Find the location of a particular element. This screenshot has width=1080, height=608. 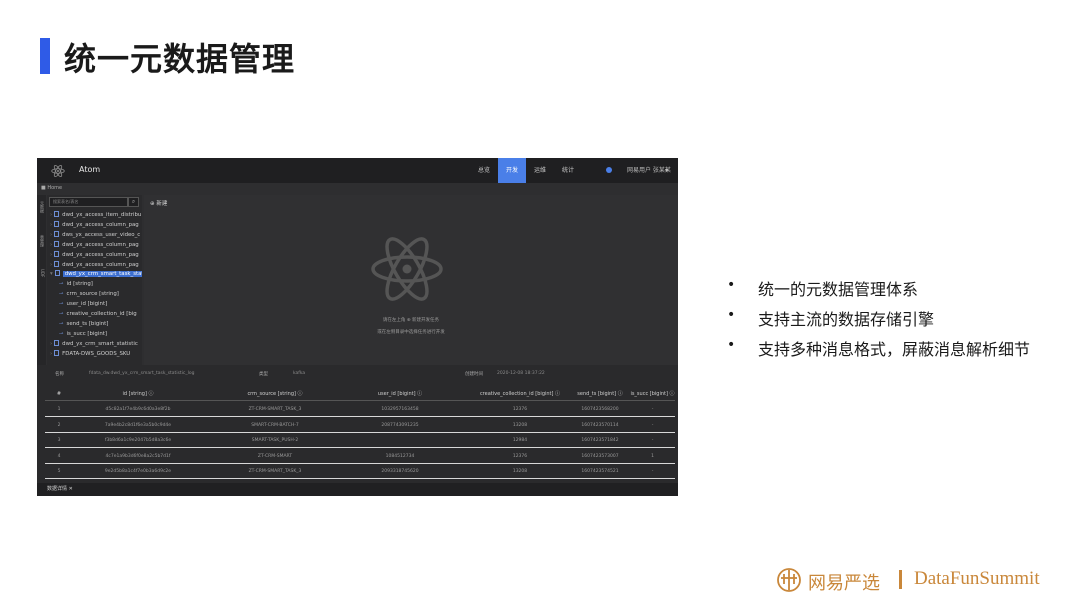

strip-item-metadata: 元数据 is located at coordinates (41, 207).